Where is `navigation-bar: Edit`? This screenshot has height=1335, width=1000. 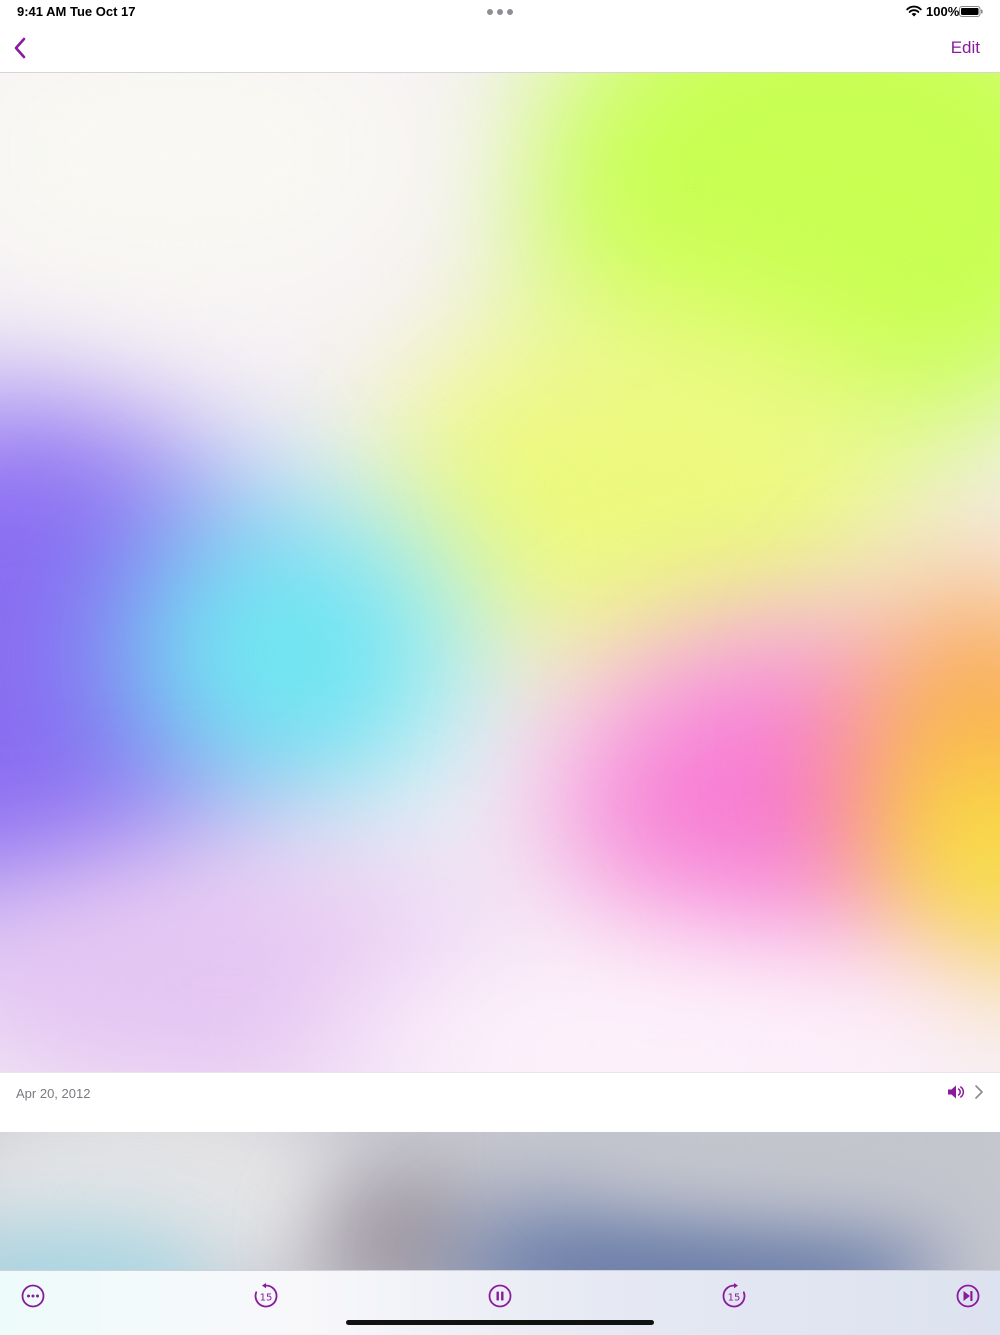 navigation-bar: Edit is located at coordinates (500, 48).